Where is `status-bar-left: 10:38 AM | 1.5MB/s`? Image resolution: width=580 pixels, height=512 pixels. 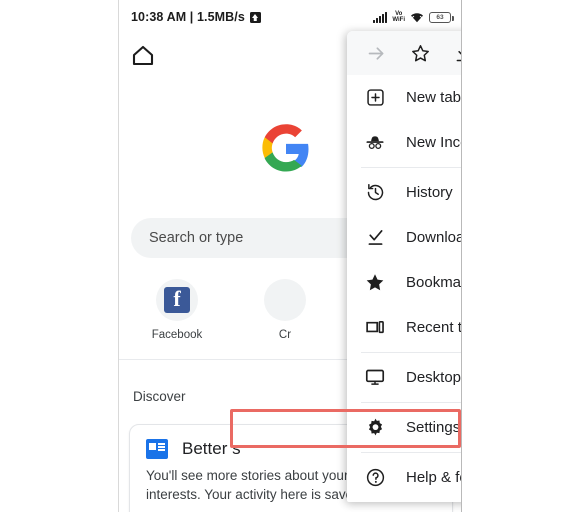
status-bar-left: 10:38 AM | 1.5MB/s is located at coordinates (196, 17).